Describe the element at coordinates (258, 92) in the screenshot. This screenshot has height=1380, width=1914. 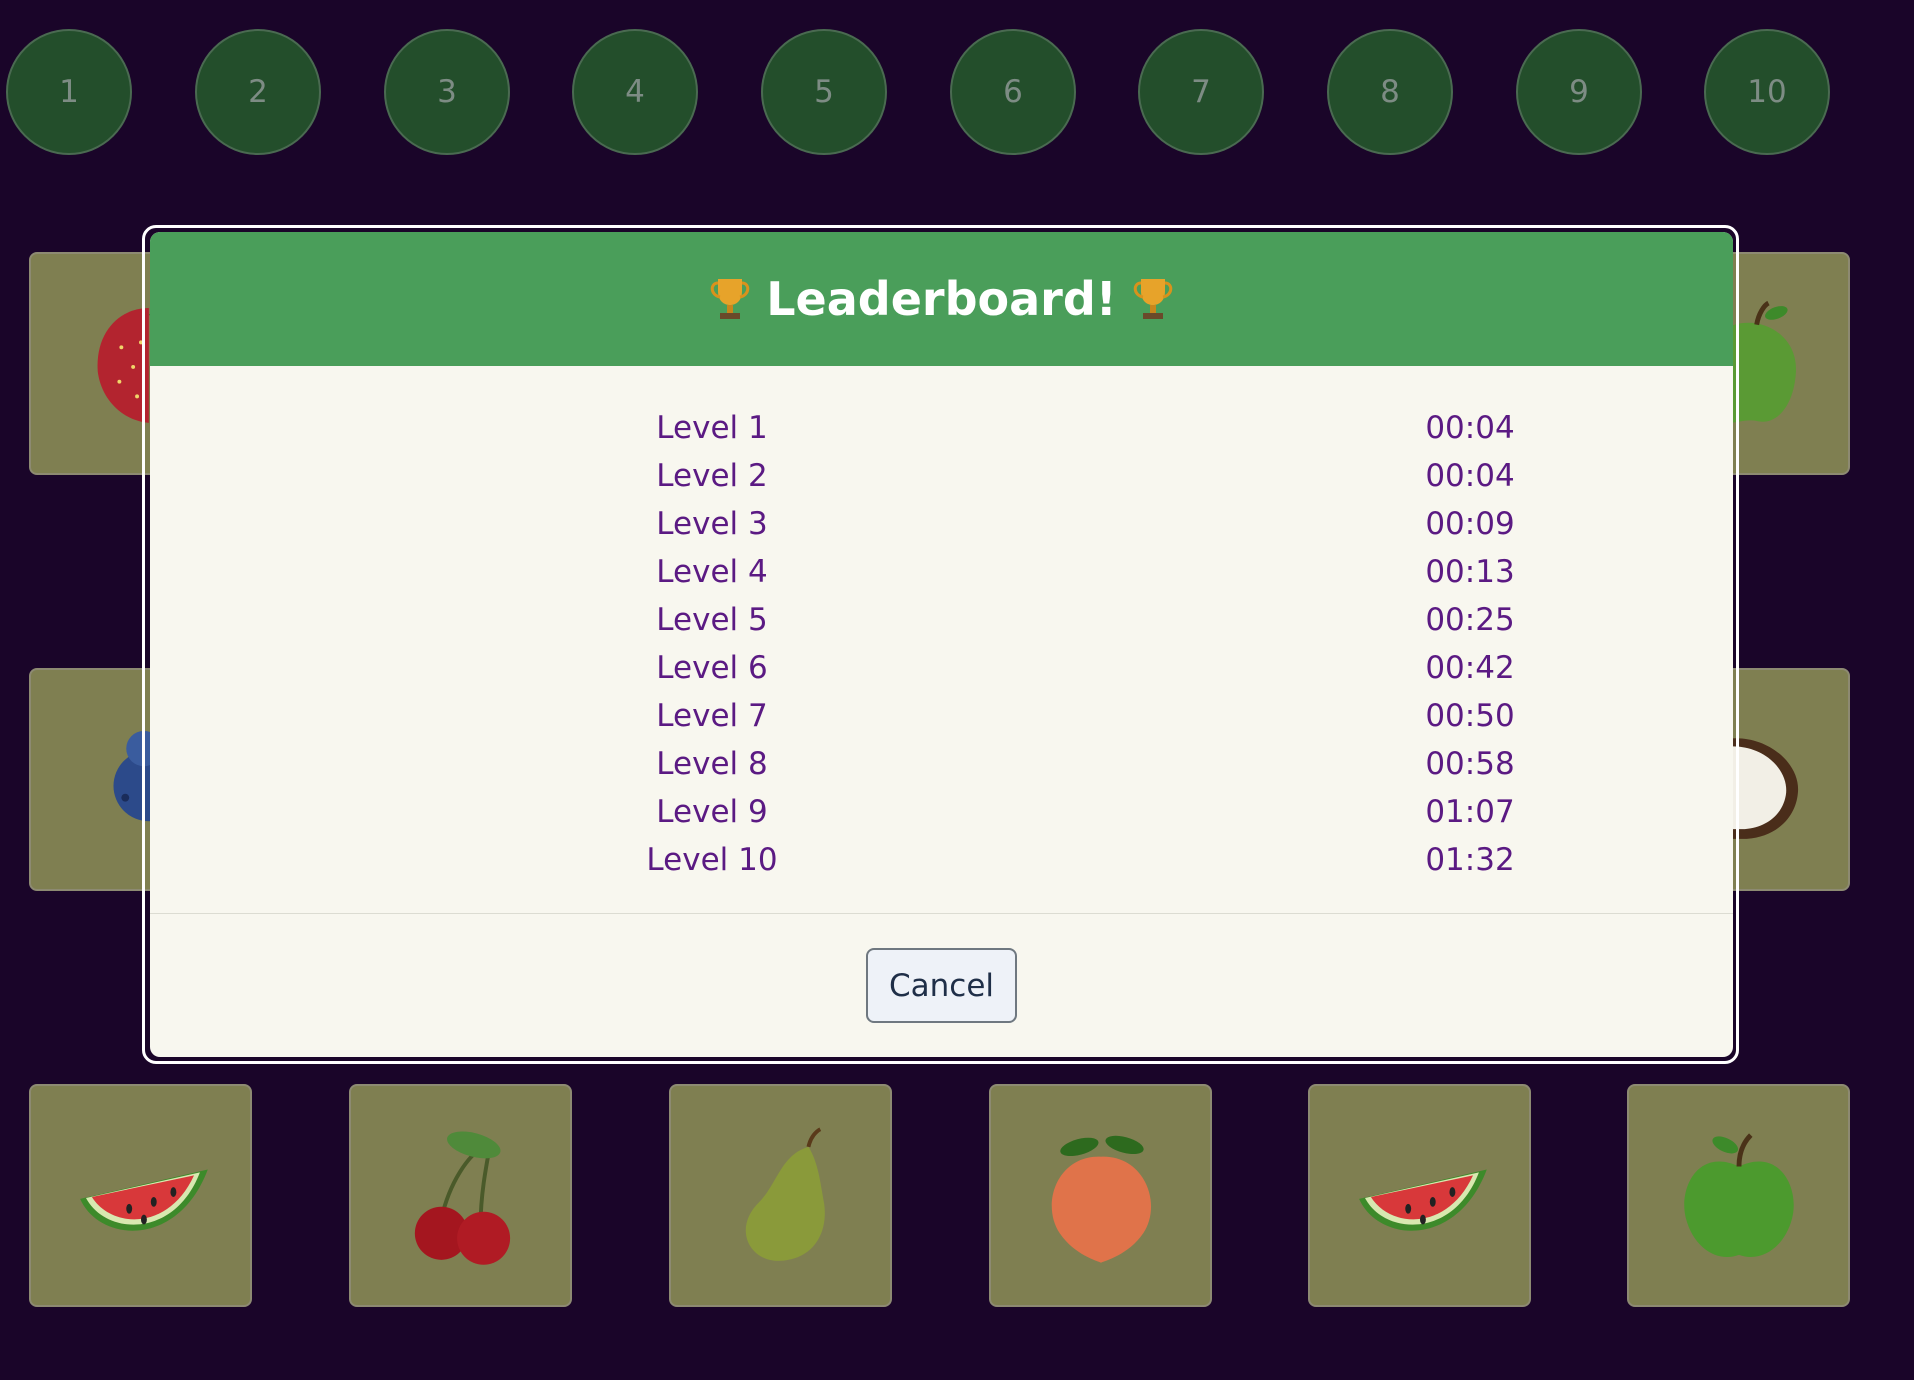
I see `level-button-2: 2` at that location.